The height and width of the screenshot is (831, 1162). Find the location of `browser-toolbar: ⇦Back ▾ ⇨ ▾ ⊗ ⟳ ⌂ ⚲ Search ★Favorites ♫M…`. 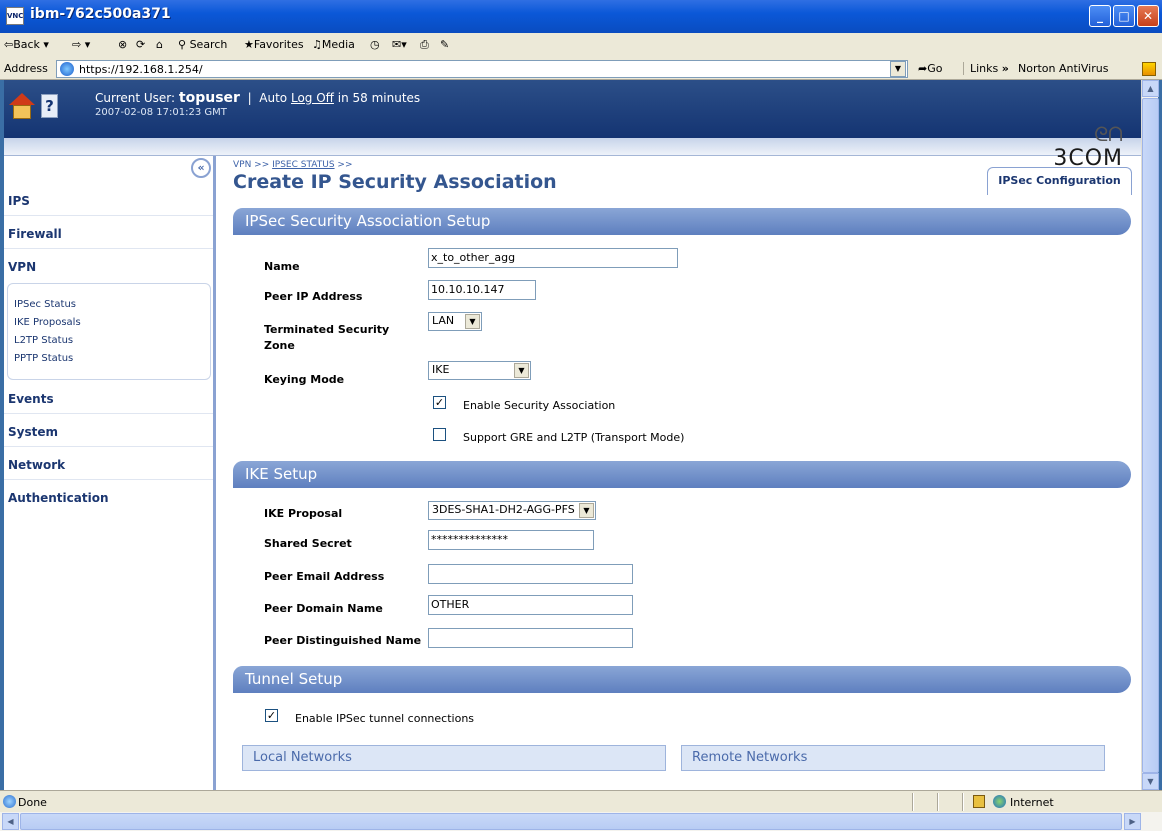

browser-toolbar: ⇦Back ▾ ⇨ ▾ ⊗ ⟳ ⌂ ⚲ Search ★Favorites ♫M… is located at coordinates (581, 46).